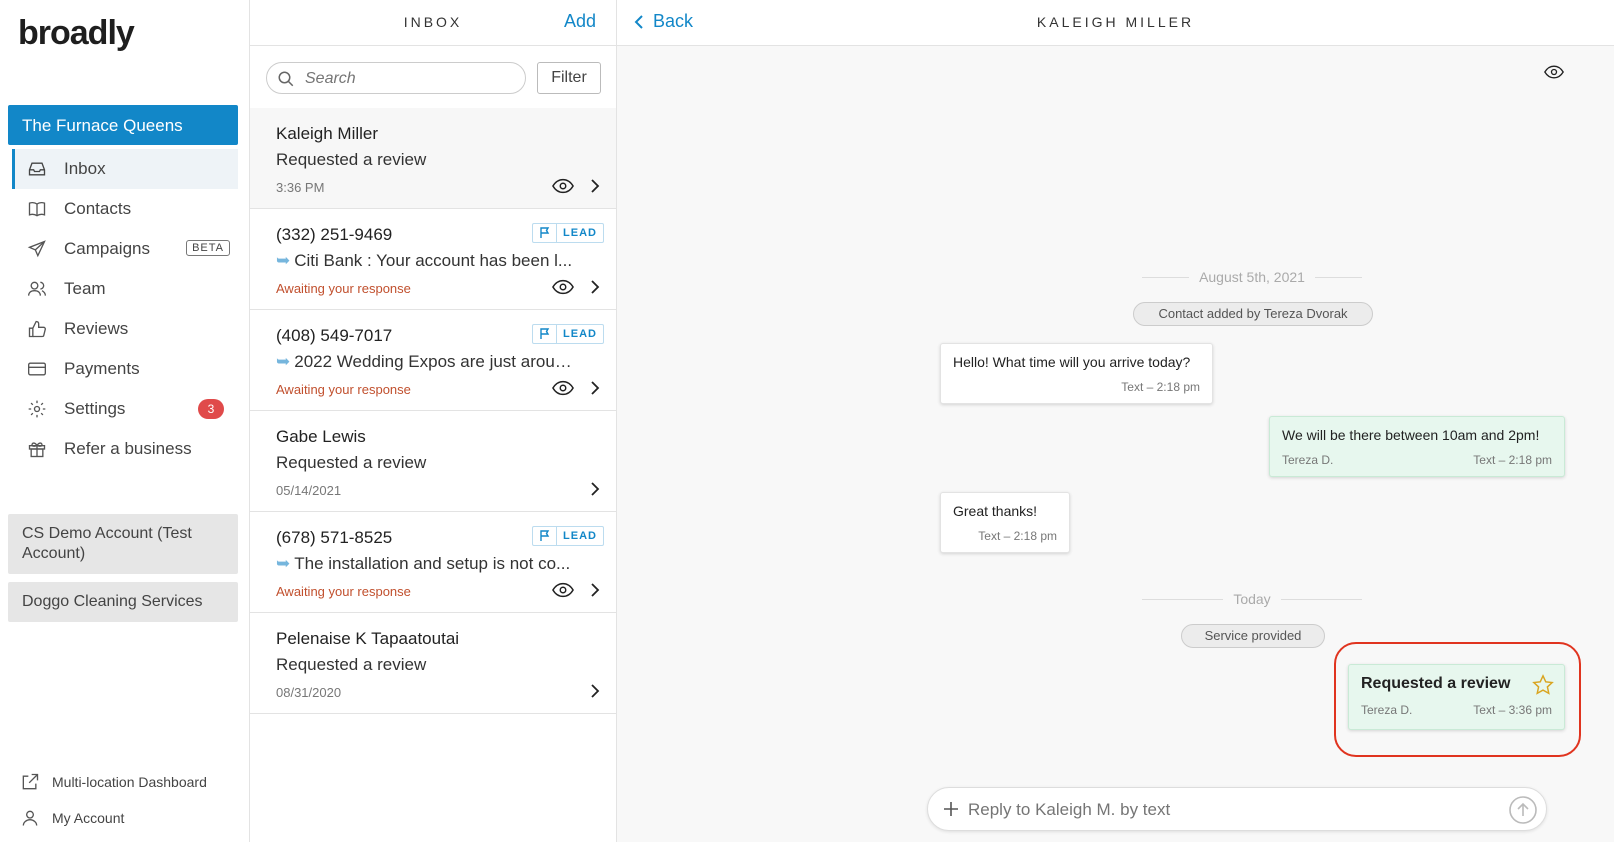  What do you see at coordinates (37, 249) in the screenshot?
I see `paper-plane-icon` at bounding box center [37, 249].